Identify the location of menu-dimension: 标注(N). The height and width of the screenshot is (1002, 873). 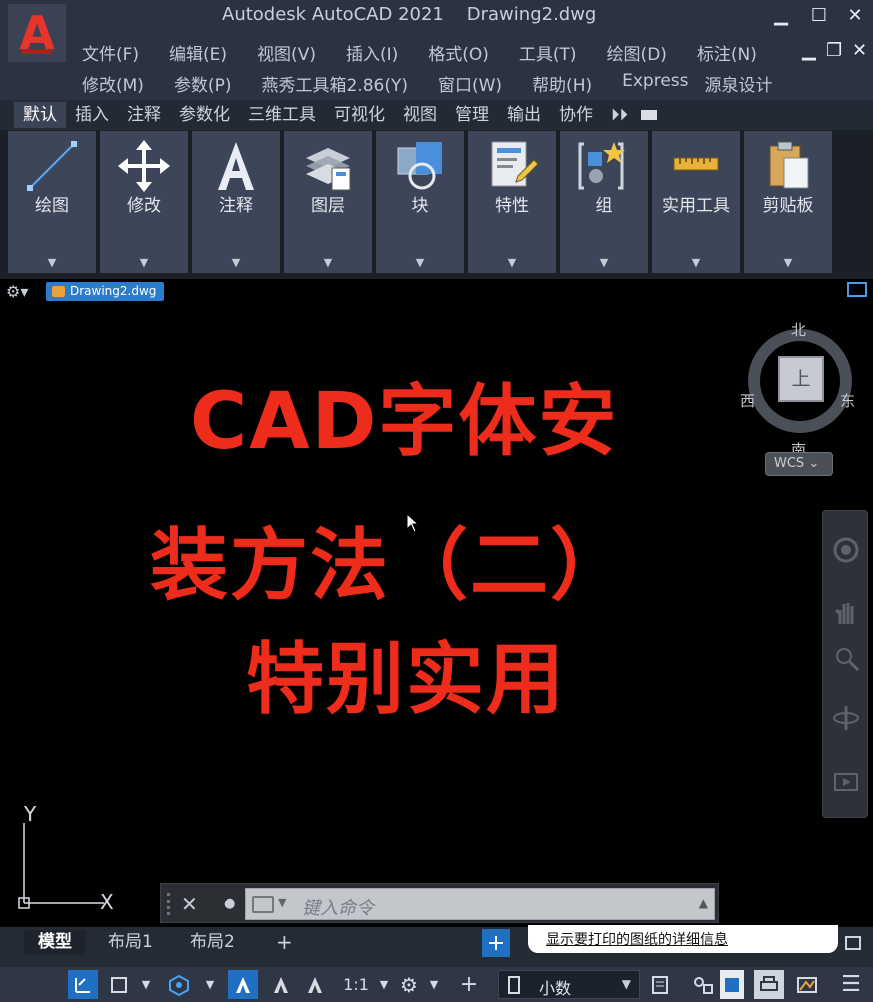
(727, 52).